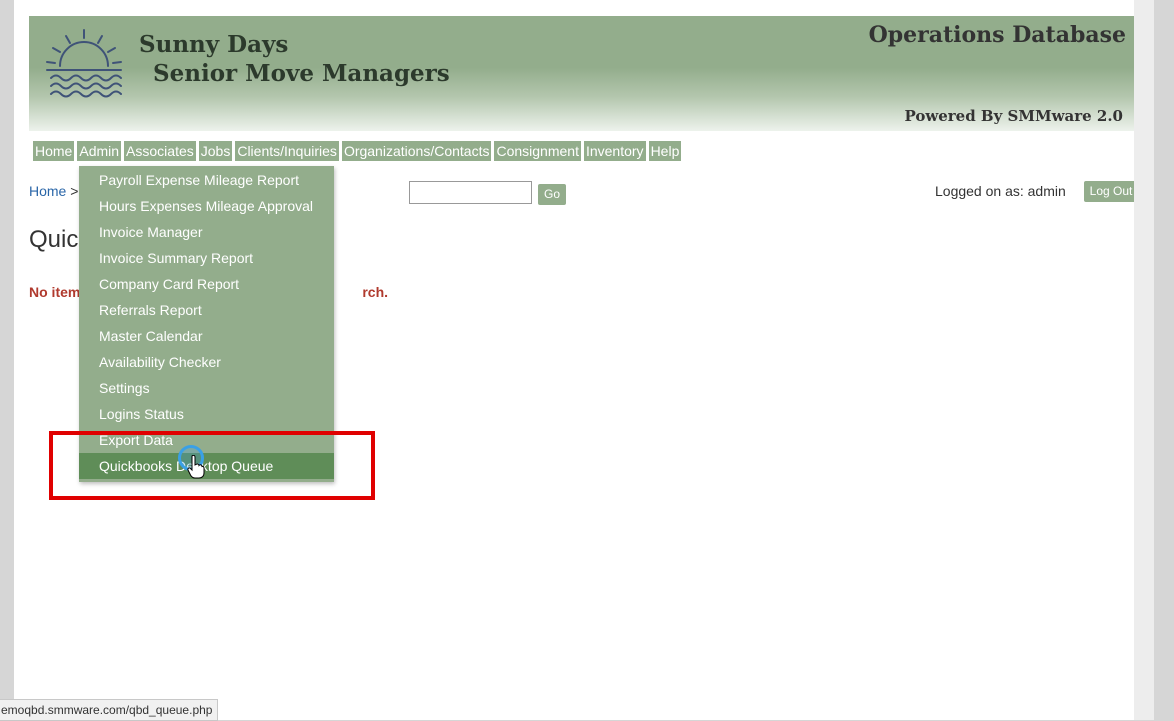 This screenshot has width=1174, height=721. I want to click on logout-button: Log Out, so click(1111, 191).